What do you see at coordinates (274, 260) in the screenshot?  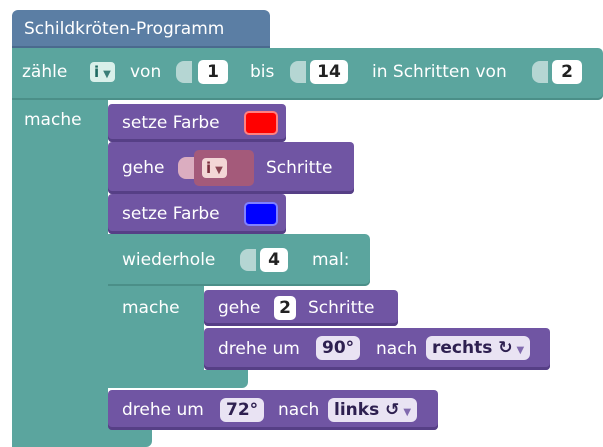 I see `repeat-count-input: 4` at bounding box center [274, 260].